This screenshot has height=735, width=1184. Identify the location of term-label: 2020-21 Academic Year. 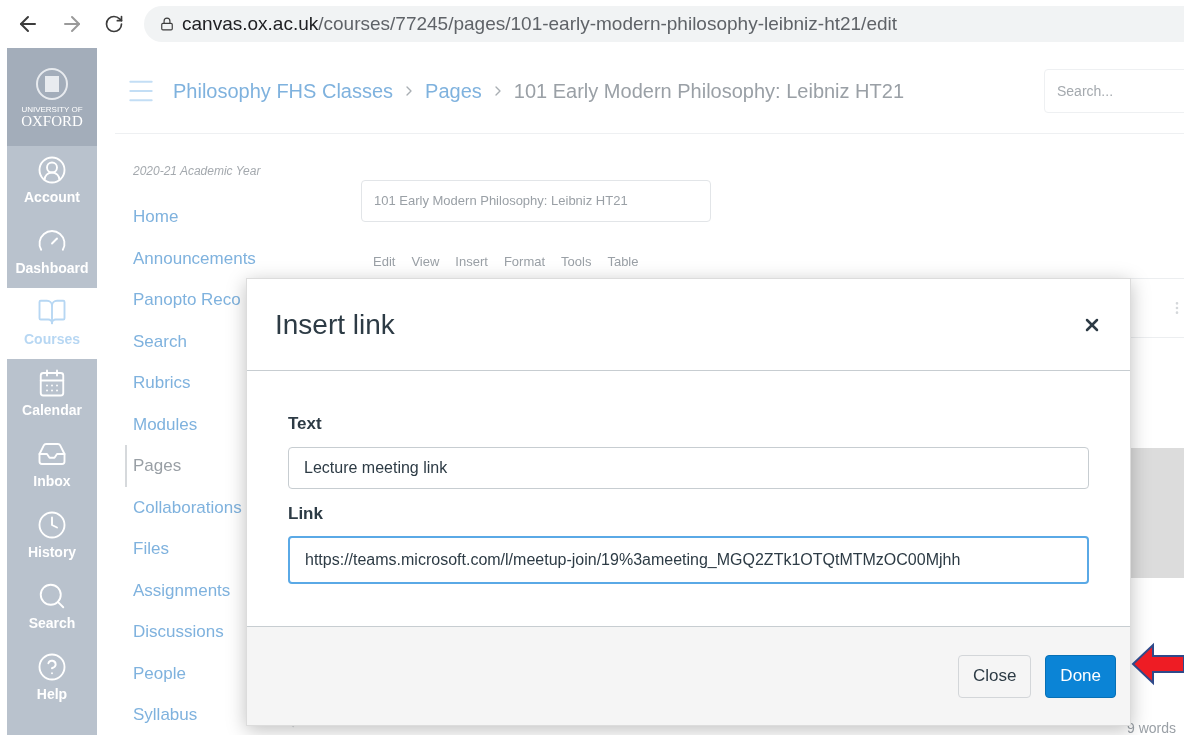
(197, 171).